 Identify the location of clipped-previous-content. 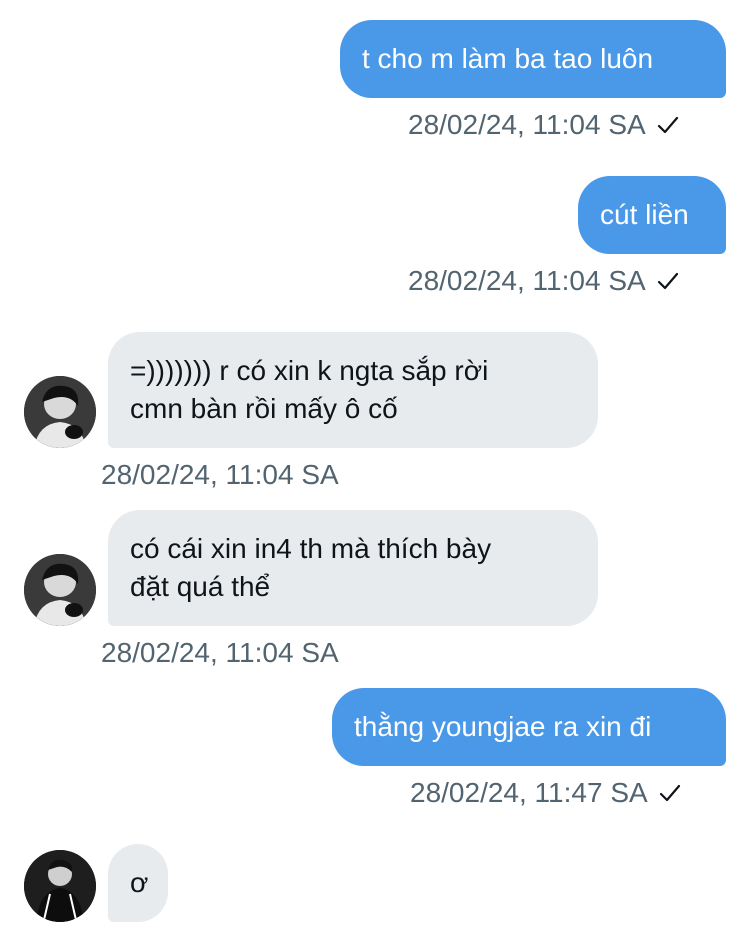
(190, 1).